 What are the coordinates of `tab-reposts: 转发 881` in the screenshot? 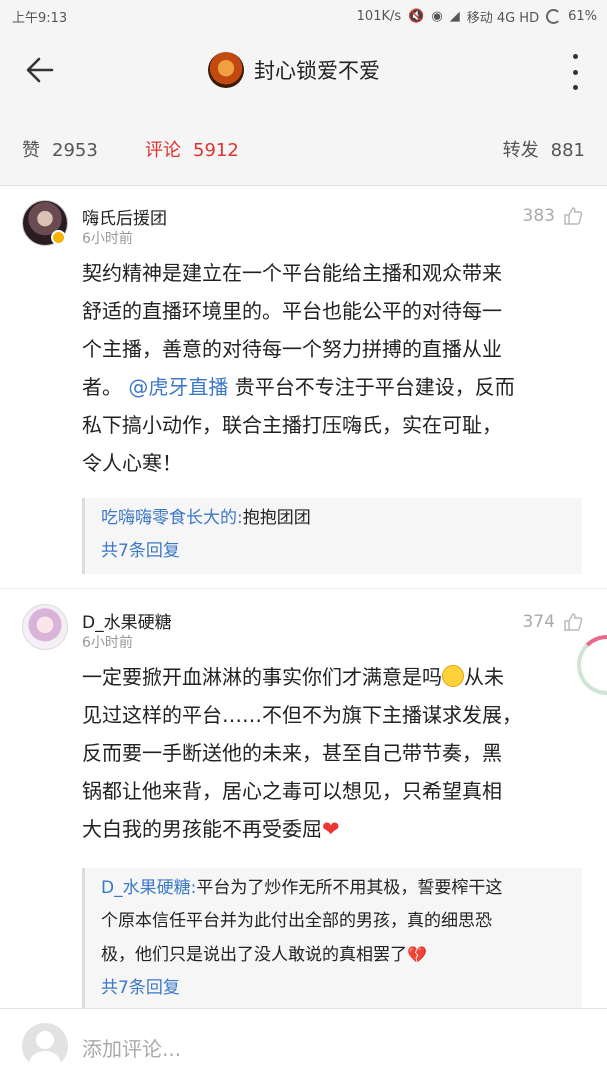 It's located at (544, 149).